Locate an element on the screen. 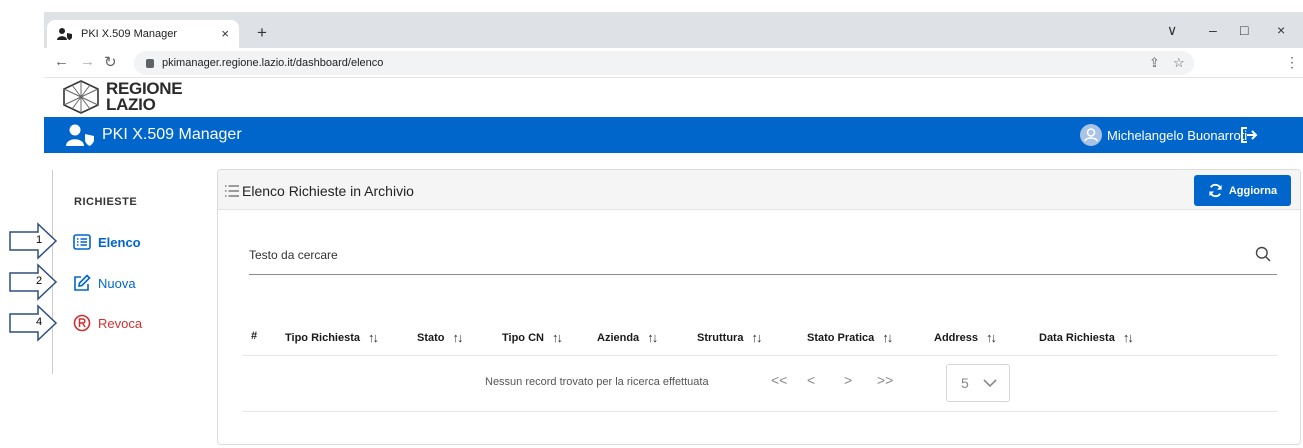  pki-logo-icon is located at coordinates (80, 135).